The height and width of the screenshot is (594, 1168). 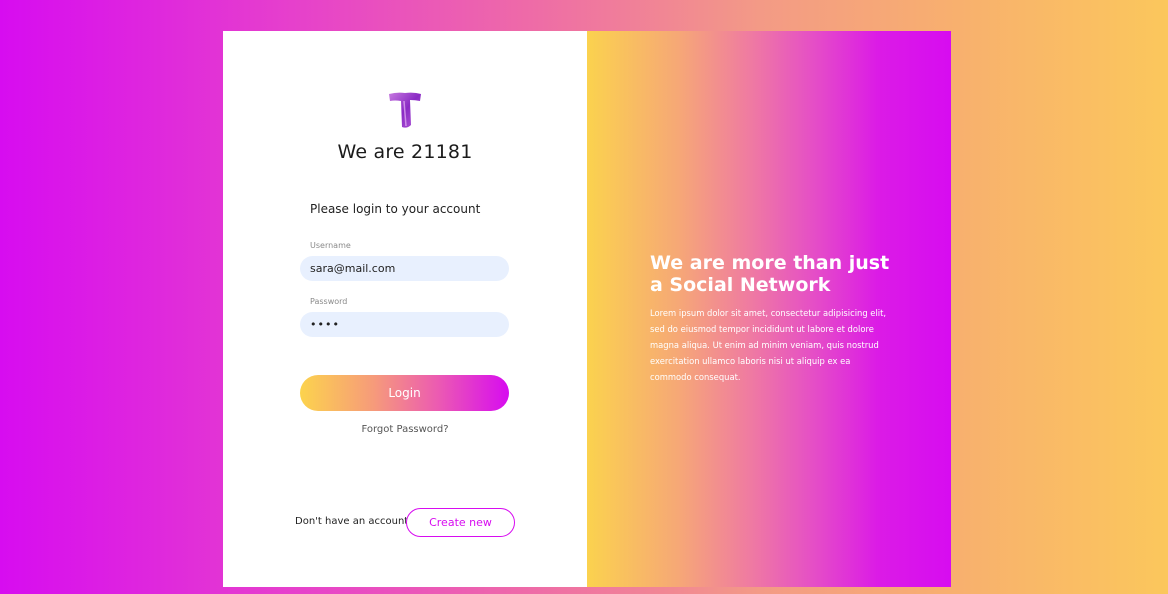 What do you see at coordinates (404, 393) in the screenshot?
I see `login-button: Login` at bounding box center [404, 393].